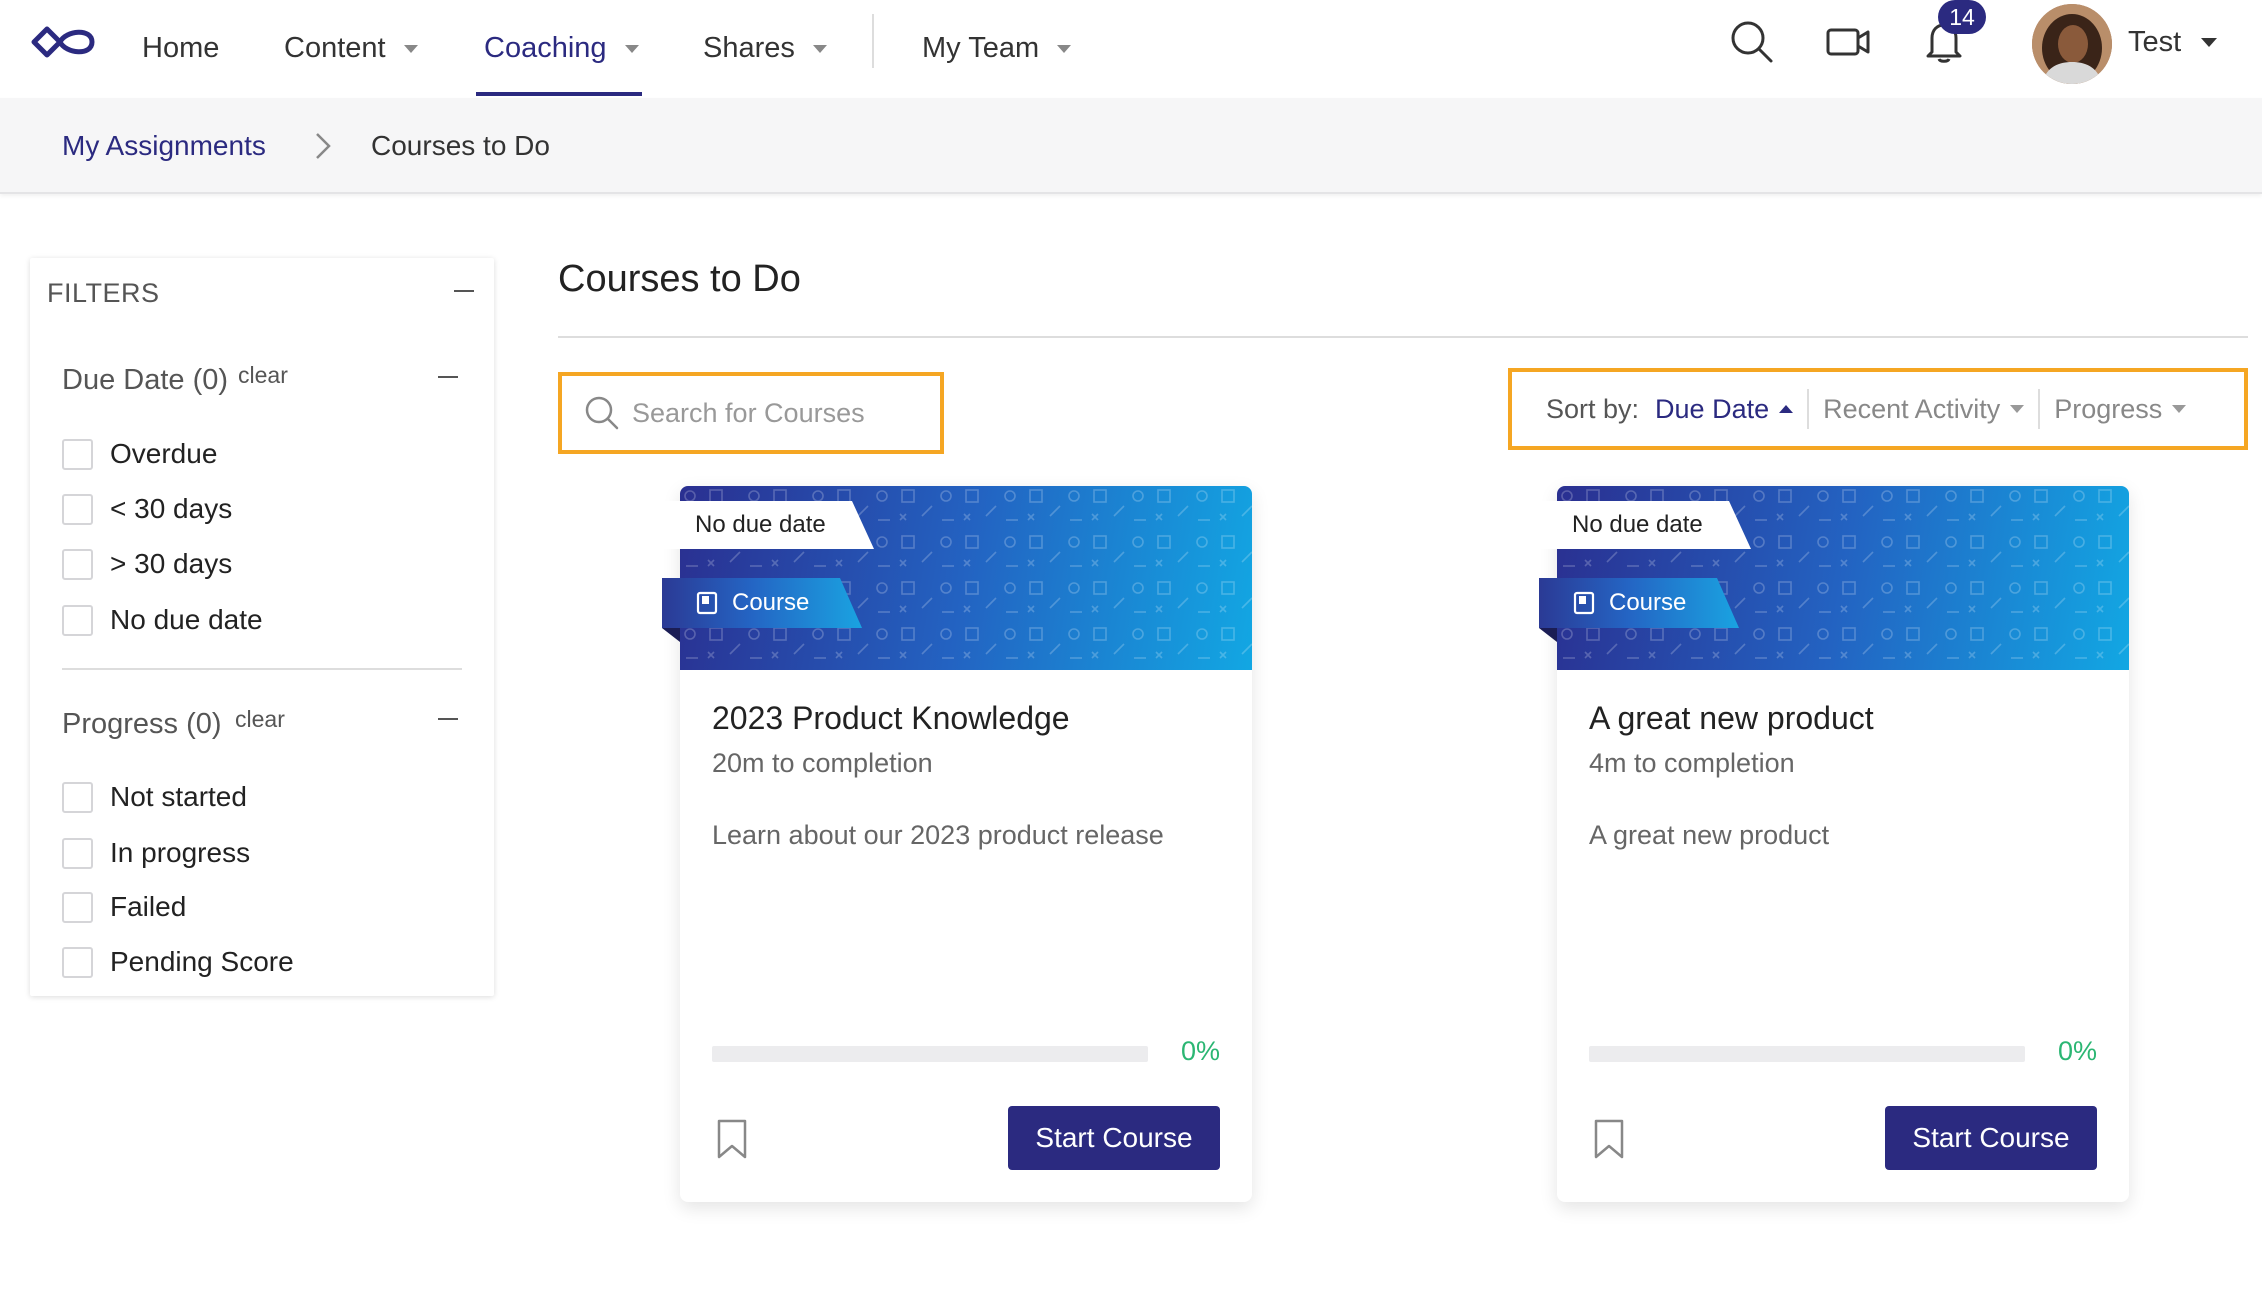 The height and width of the screenshot is (1294, 2262). Describe the element at coordinates (154, 797) in the screenshot. I see `filter-not-started: Not started` at that location.